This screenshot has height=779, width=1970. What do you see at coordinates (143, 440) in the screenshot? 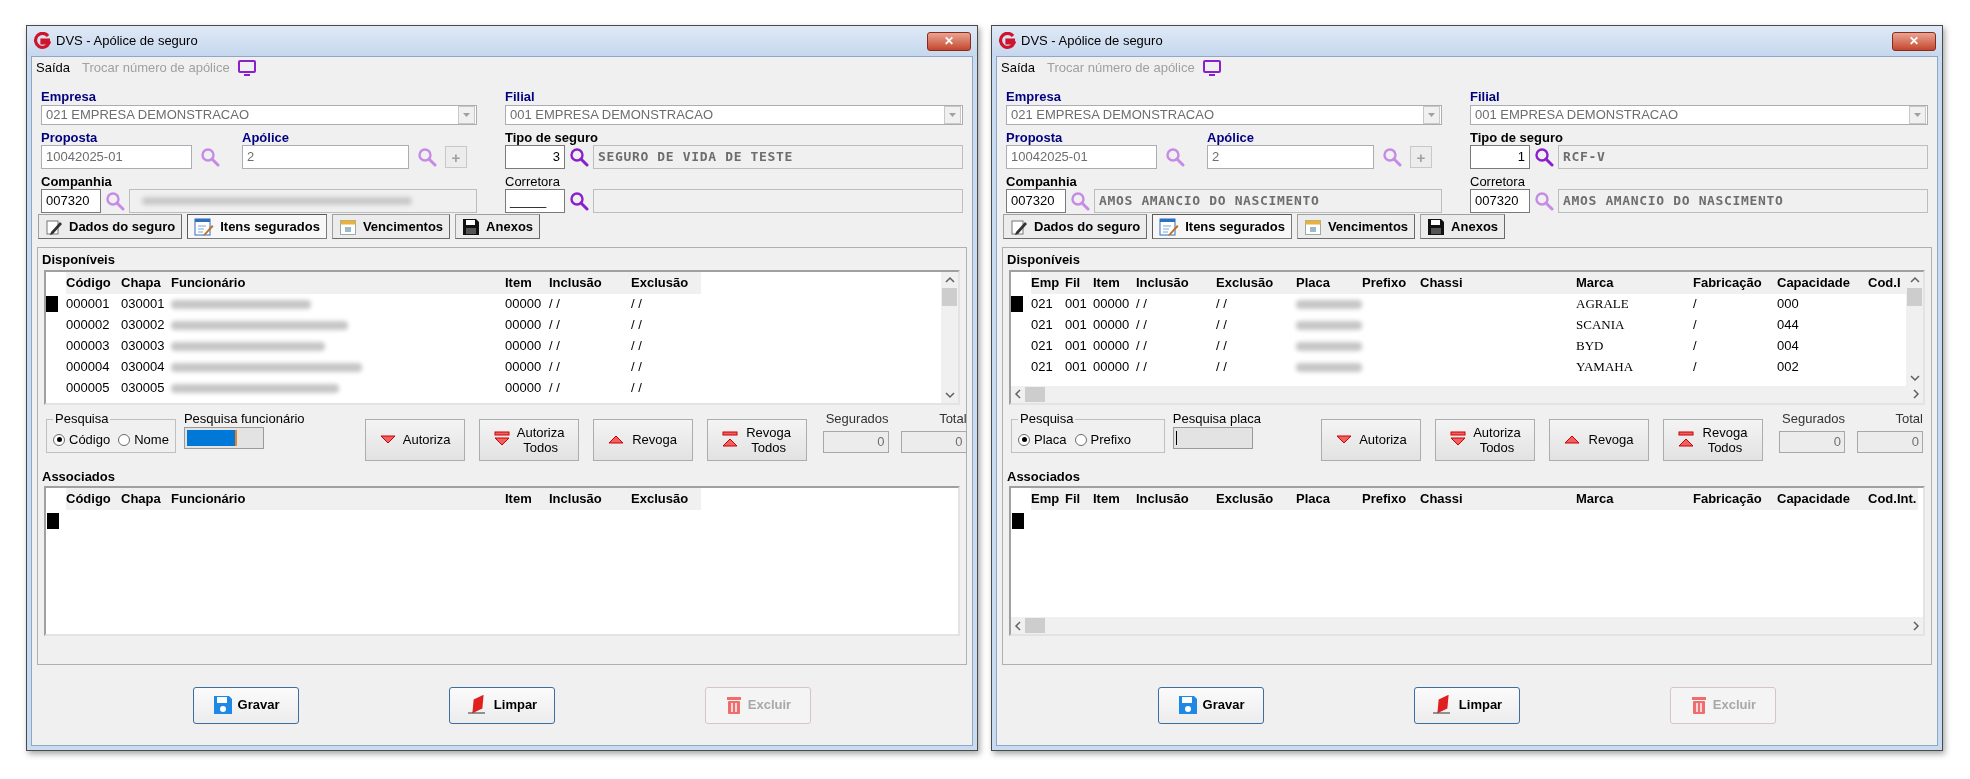
I see `radio-option: Nome` at bounding box center [143, 440].